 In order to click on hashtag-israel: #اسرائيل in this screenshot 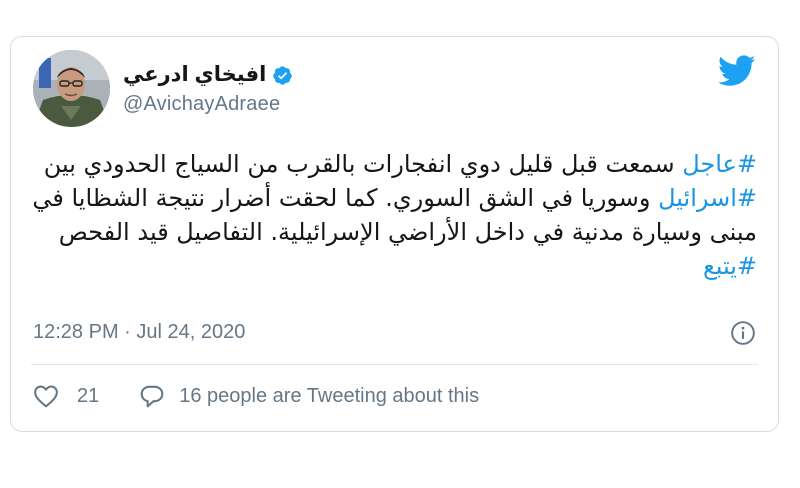, I will do `click(707, 198)`.